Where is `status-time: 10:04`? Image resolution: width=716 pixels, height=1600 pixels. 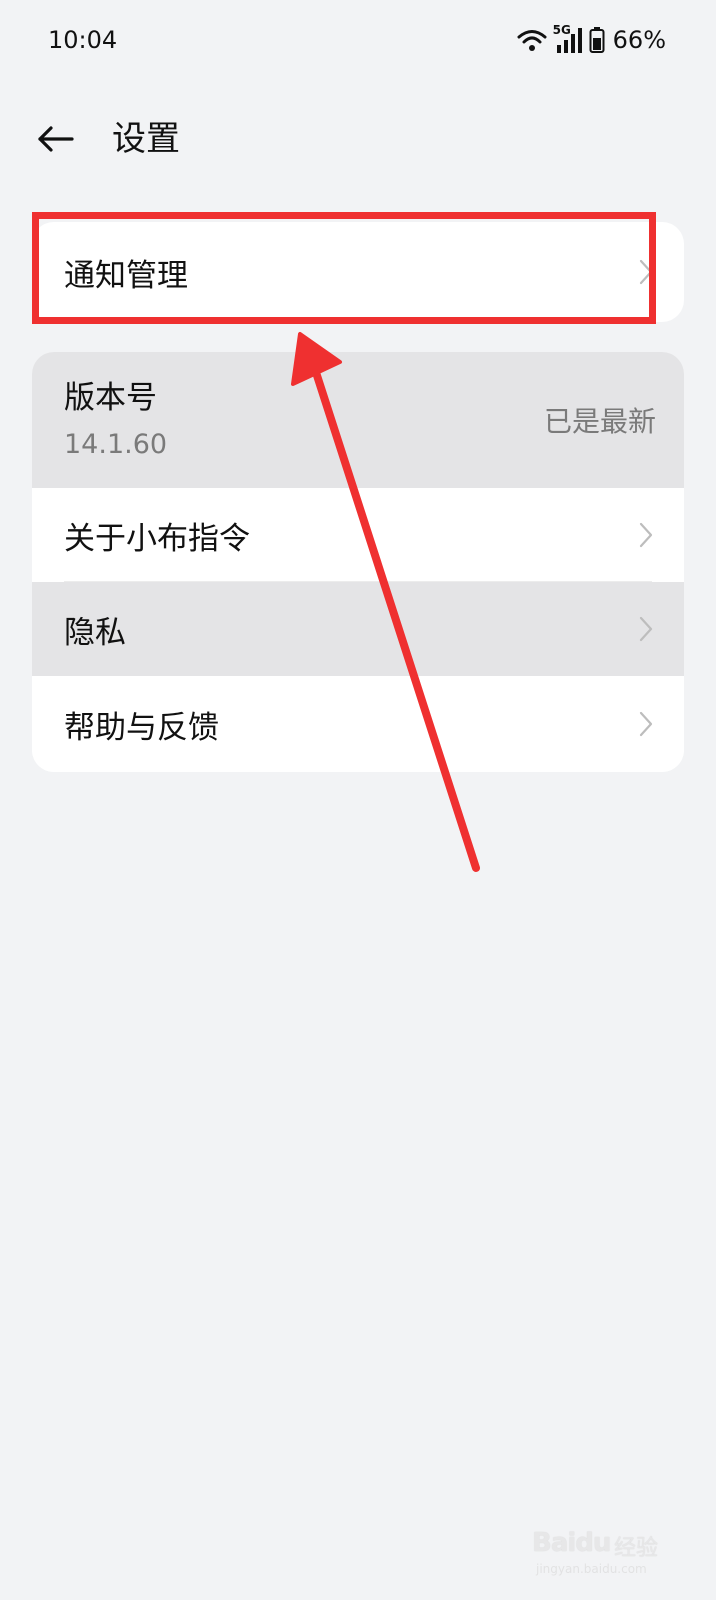
status-time: 10:04 is located at coordinates (83, 40).